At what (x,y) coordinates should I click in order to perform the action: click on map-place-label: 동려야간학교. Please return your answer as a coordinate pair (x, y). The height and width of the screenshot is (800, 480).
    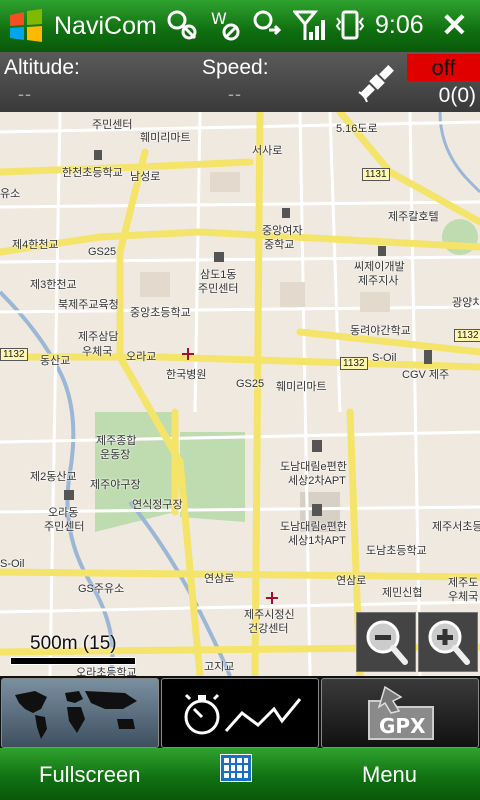
    Looking at the image, I should click on (380, 331).